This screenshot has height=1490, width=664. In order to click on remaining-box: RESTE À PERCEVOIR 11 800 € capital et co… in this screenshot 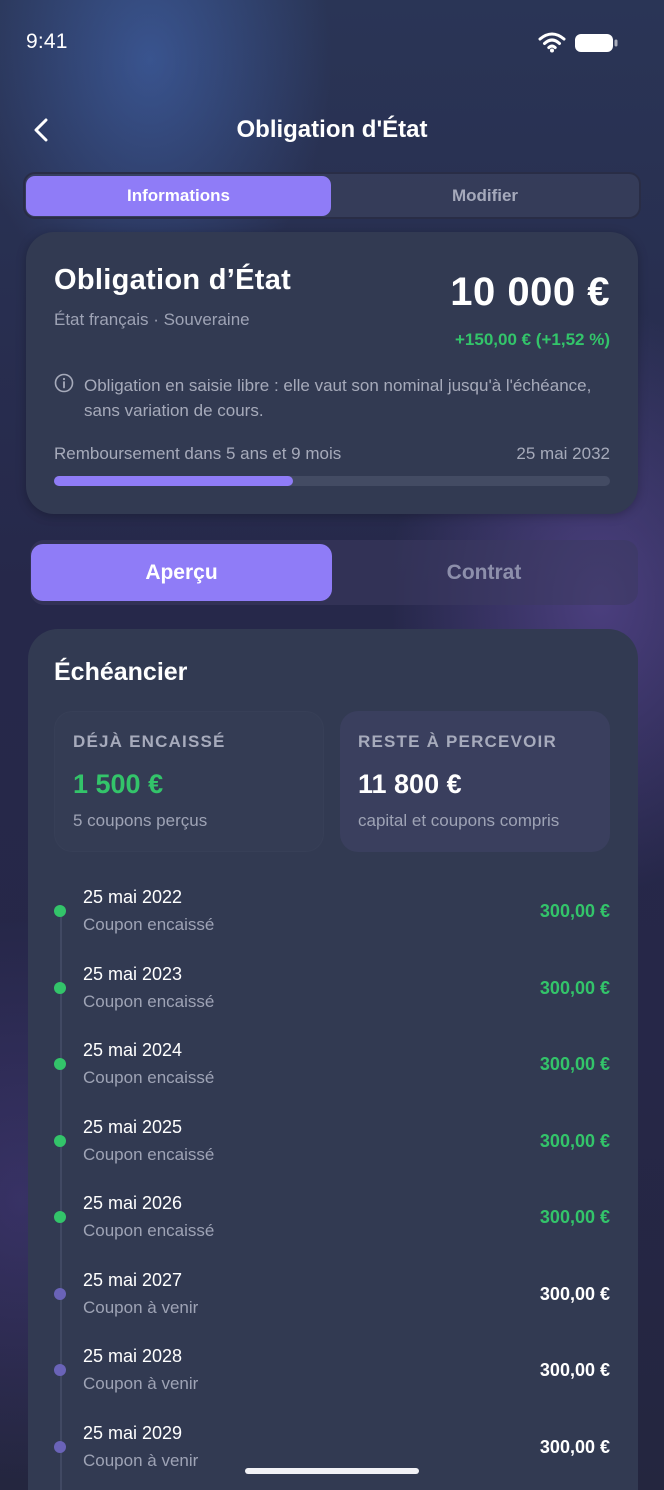, I will do `click(475, 781)`.